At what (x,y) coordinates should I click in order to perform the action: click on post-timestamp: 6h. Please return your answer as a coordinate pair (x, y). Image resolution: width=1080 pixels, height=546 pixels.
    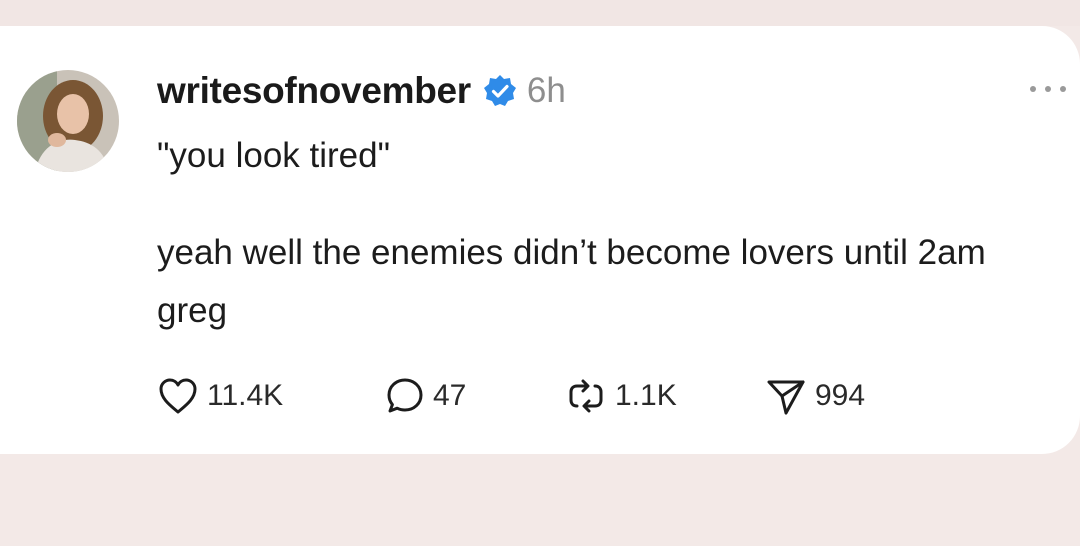
    Looking at the image, I should click on (546, 90).